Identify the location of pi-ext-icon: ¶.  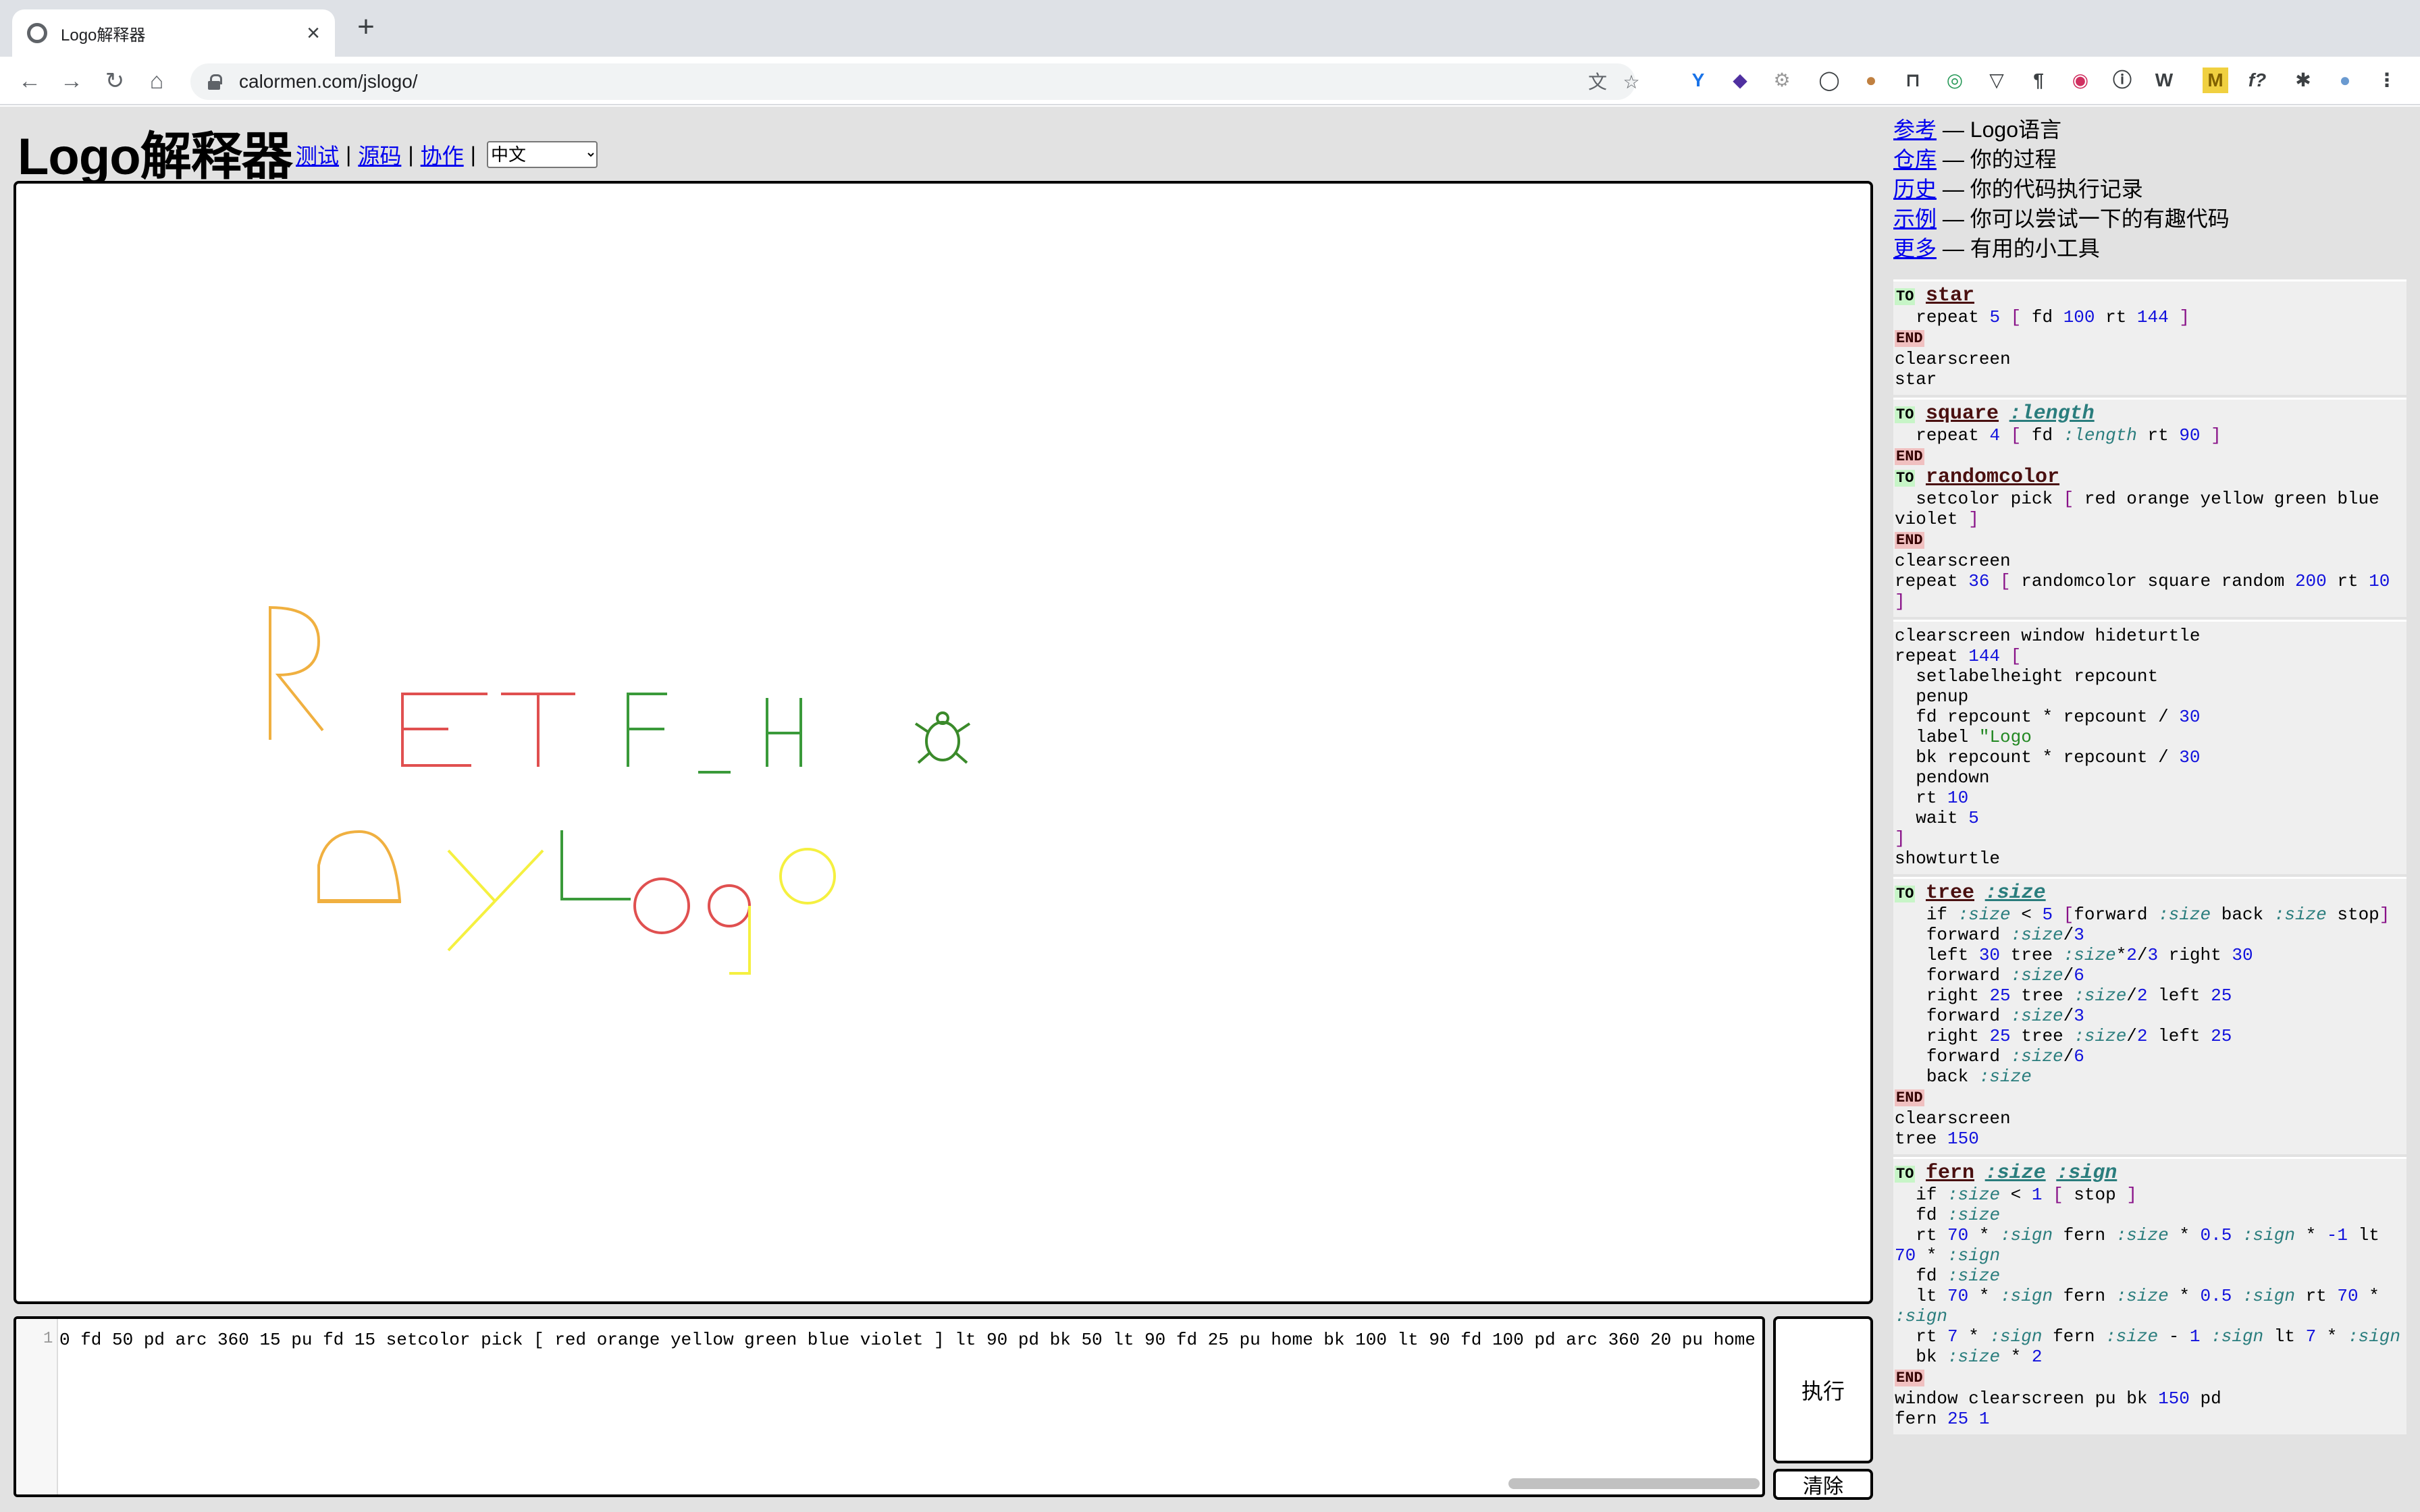
(2038, 80).